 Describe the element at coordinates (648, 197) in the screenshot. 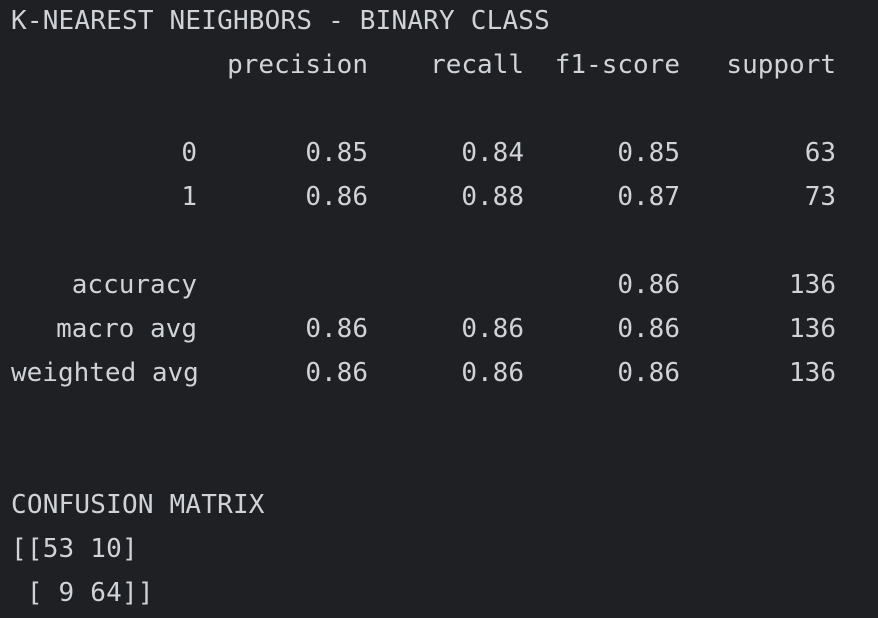

I see `row-f1-1: 0.87` at that location.